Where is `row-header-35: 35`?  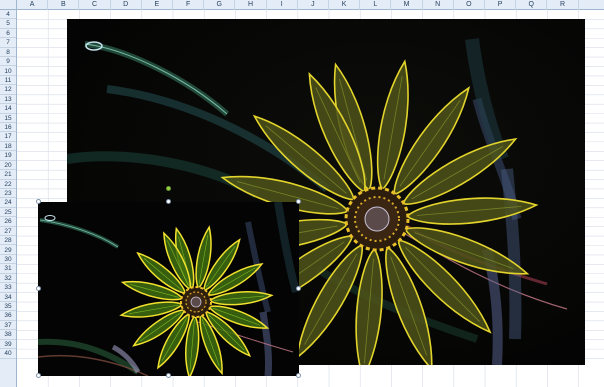 row-header-35: 35 is located at coordinates (8, 307).